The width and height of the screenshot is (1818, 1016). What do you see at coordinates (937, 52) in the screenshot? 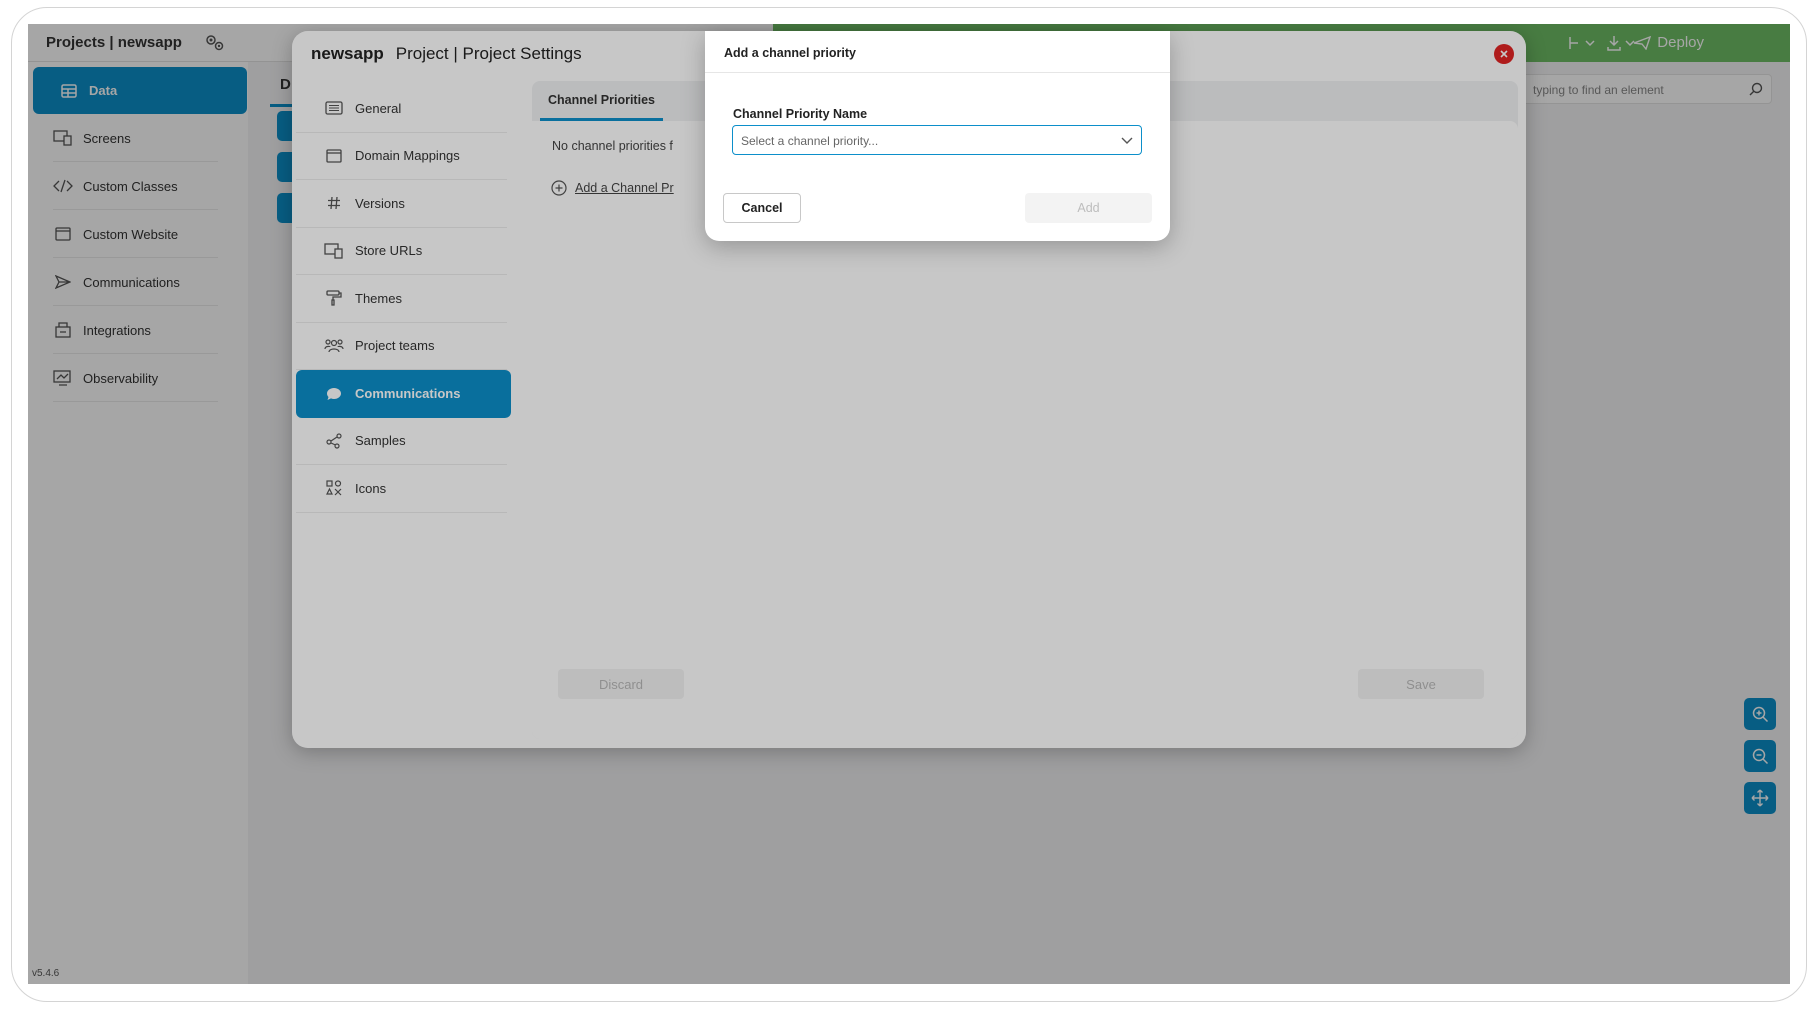
I see `modal-title: Add a channel priority` at bounding box center [937, 52].